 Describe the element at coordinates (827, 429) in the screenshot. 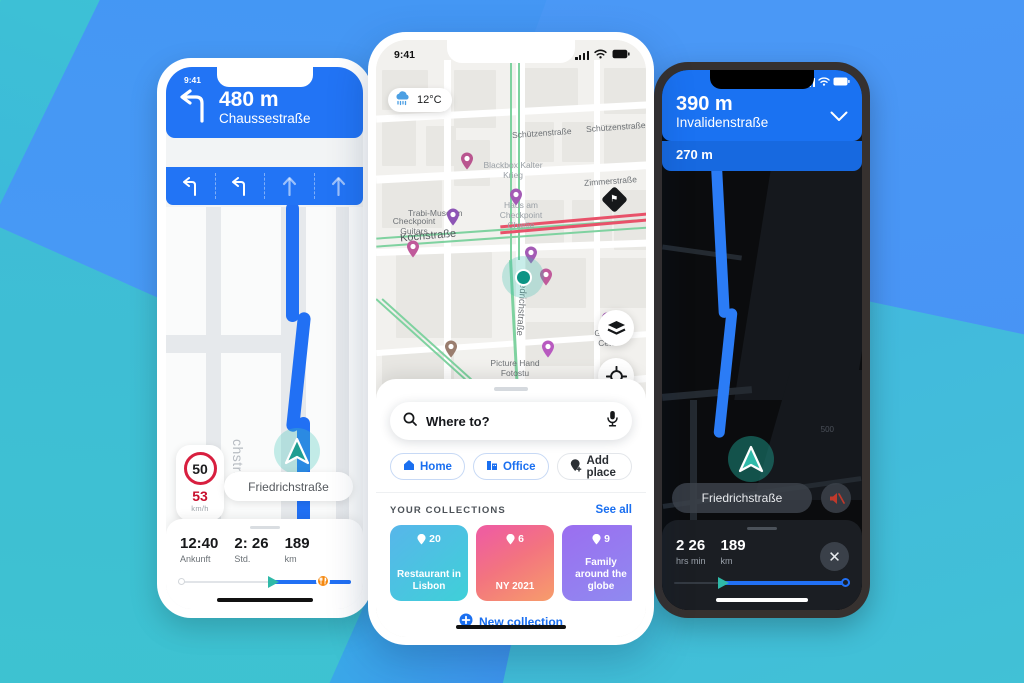

I see `map-number-label: 500` at that location.